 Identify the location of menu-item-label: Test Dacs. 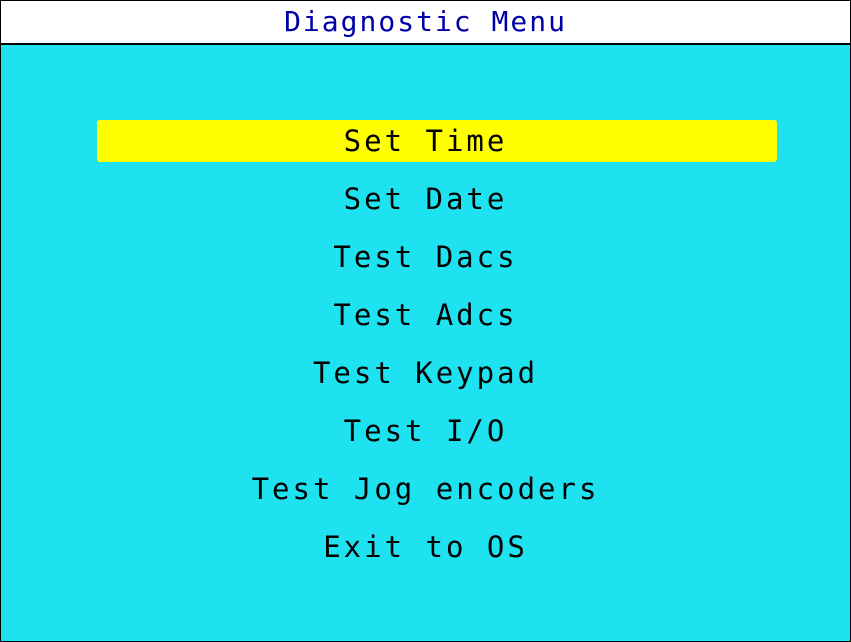
(425, 257).